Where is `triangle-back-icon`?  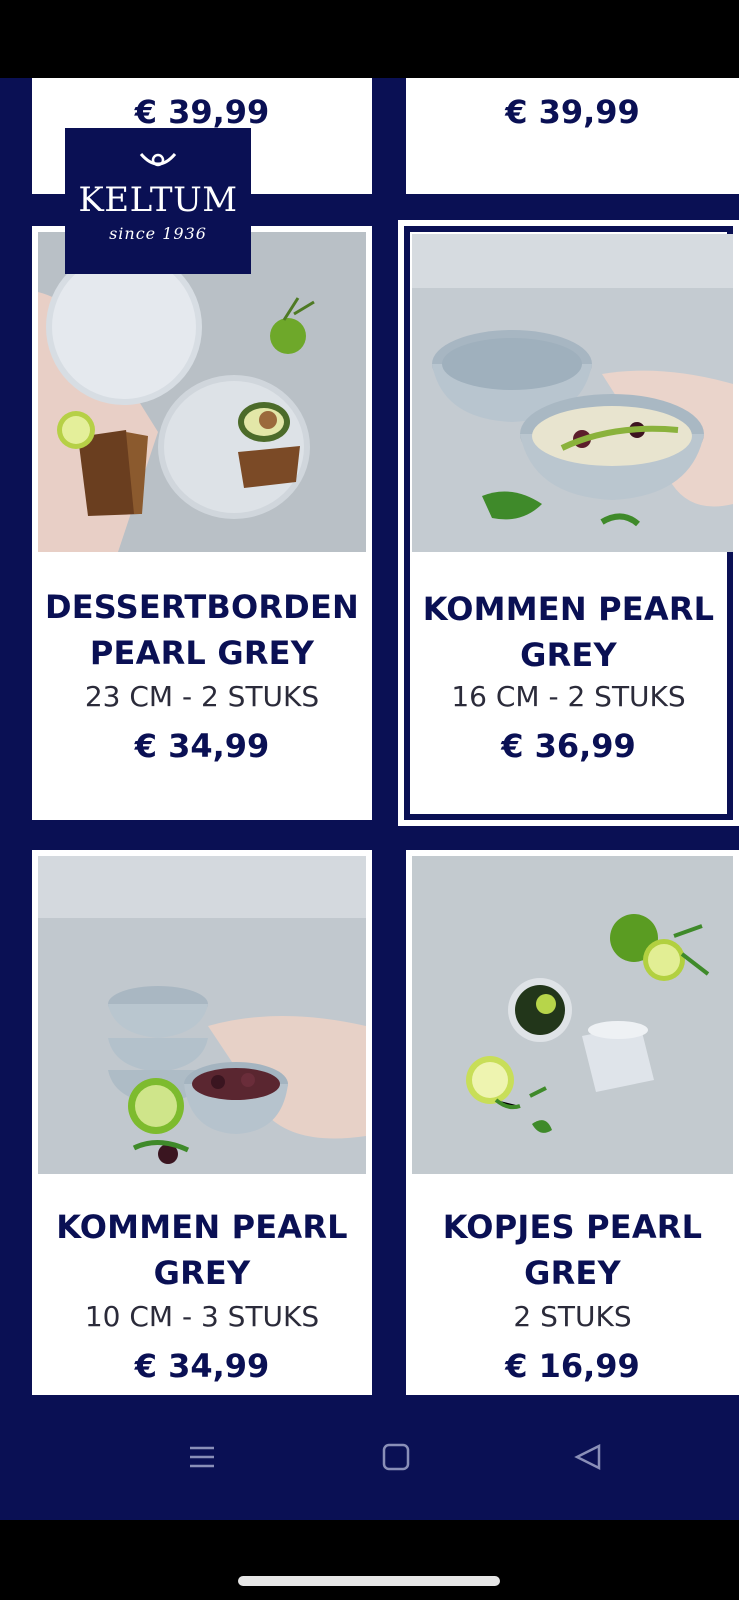 triangle-back-icon is located at coordinates (588, 1457).